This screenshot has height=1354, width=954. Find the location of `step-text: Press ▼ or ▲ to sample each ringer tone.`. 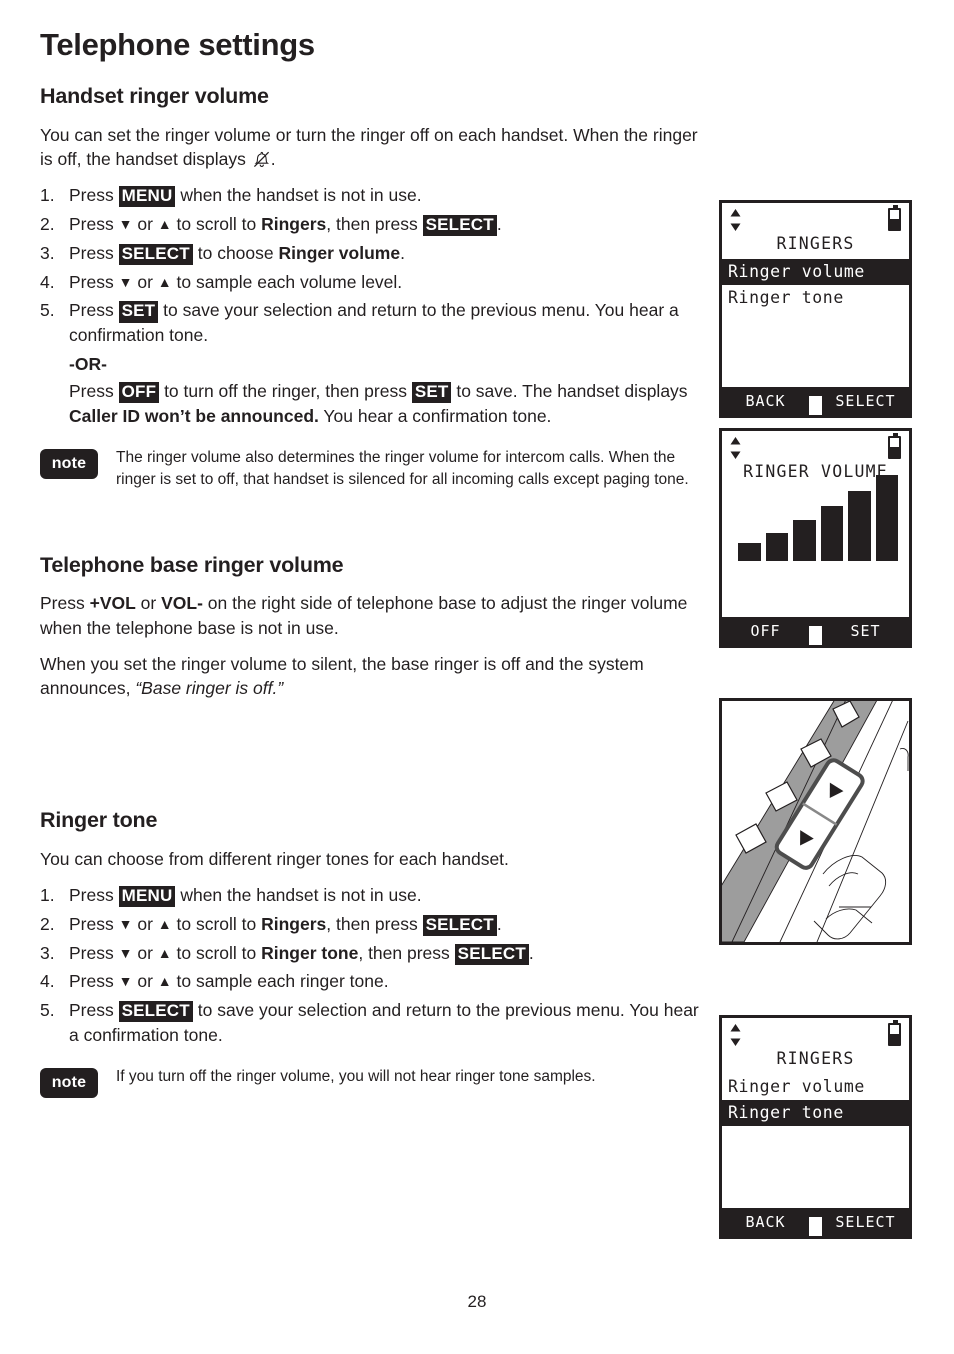

step-text: Press ▼ or ▲ to sample each ringer tone. is located at coordinates (229, 981).